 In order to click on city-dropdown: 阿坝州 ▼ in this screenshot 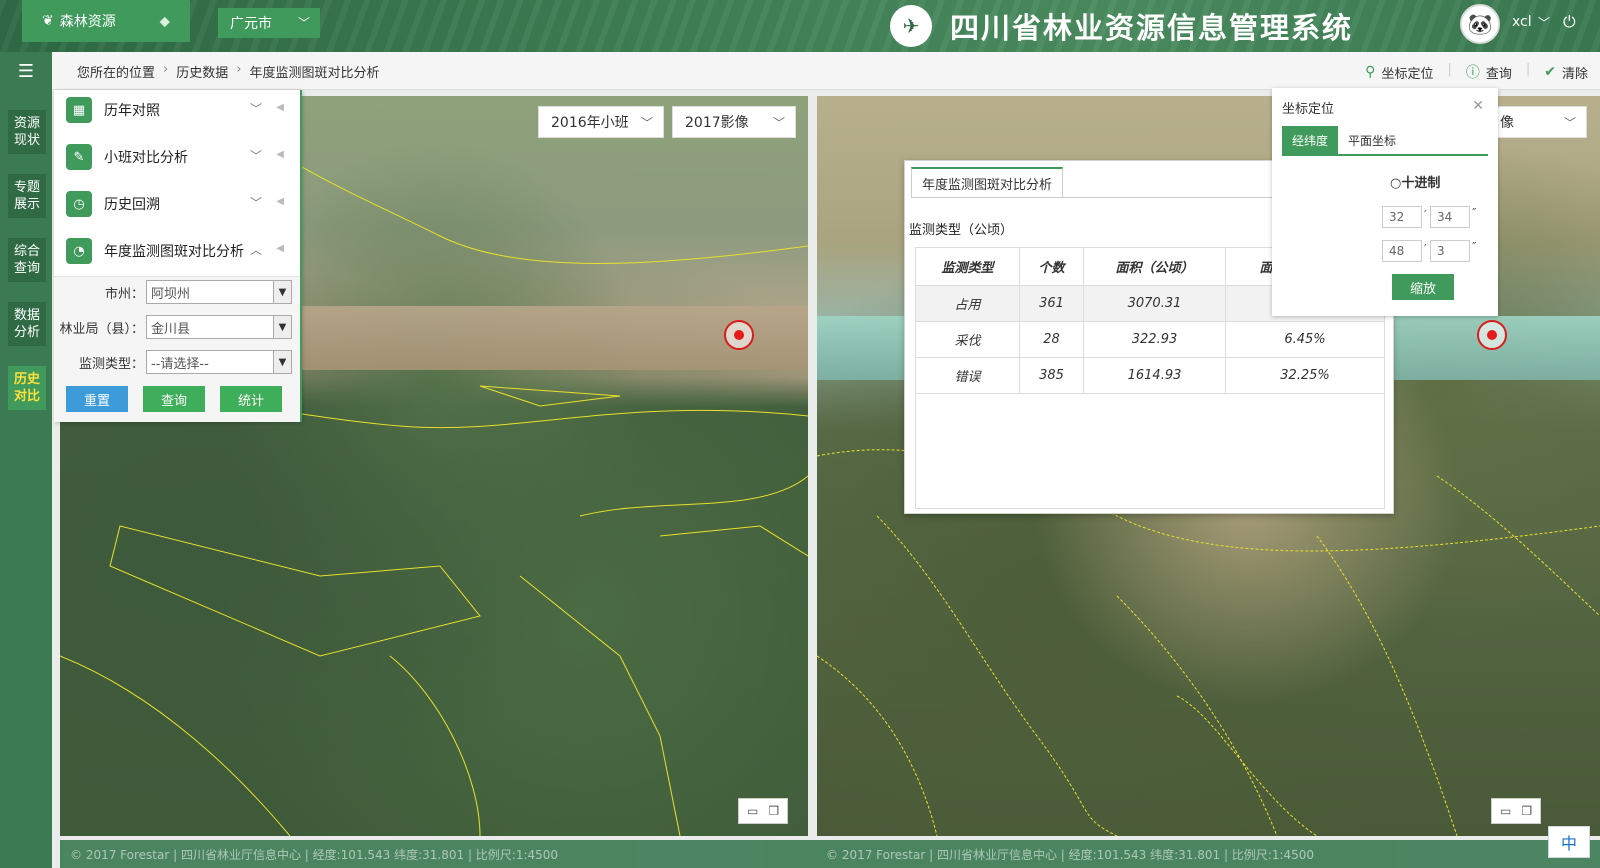, I will do `click(219, 292)`.